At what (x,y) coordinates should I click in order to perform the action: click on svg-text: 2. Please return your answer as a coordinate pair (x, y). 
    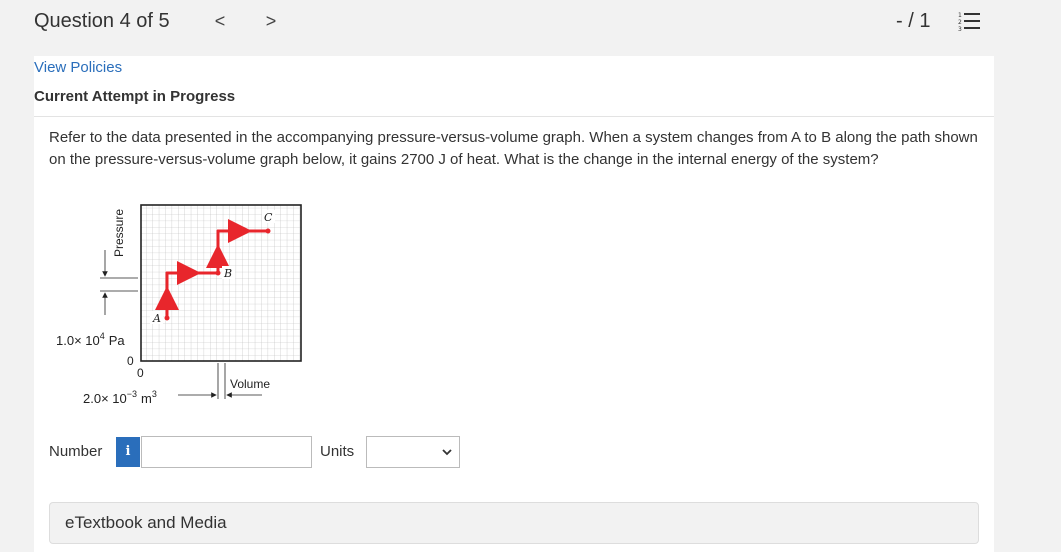
    Looking at the image, I should click on (960, 22).